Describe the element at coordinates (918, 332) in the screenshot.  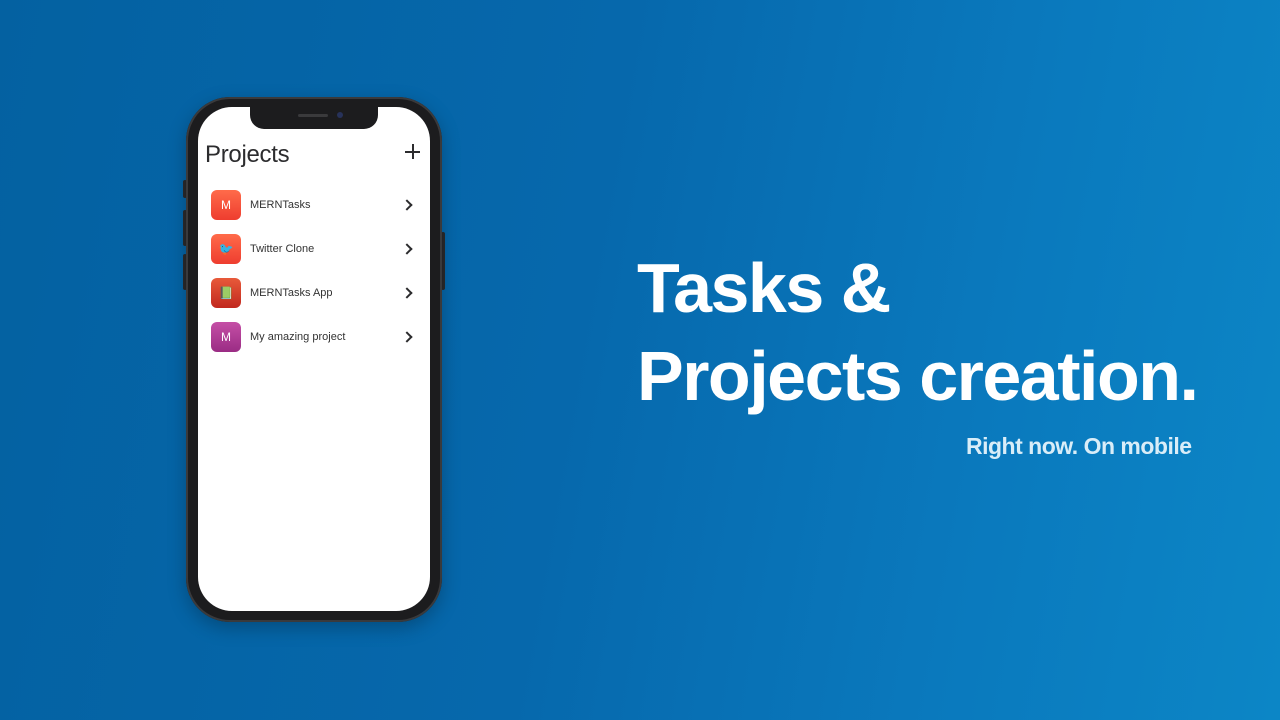
I see `hero-headline: Tasks & Projects creation.` at that location.